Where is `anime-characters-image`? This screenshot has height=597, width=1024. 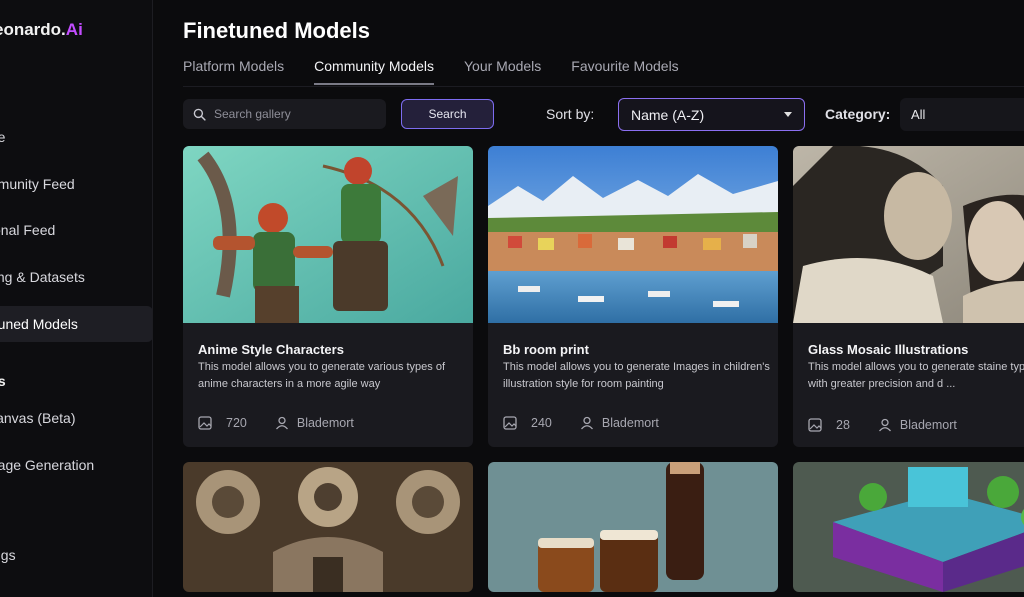
anime-characters-image is located at coordinates (328, 234).